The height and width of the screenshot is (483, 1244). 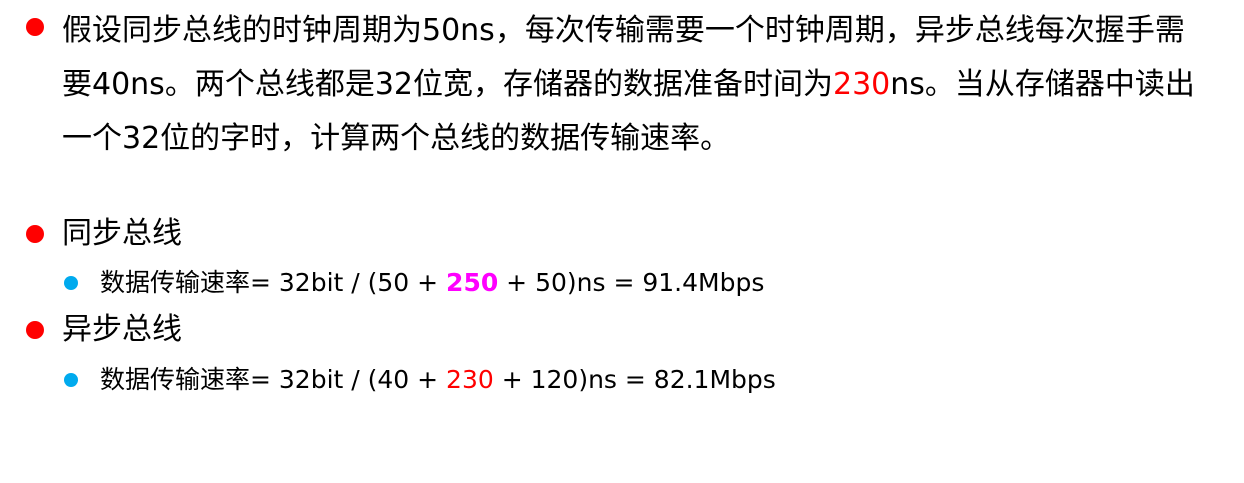 I want to click on problem-highlight-230: 230, so click(x=862, y=84).